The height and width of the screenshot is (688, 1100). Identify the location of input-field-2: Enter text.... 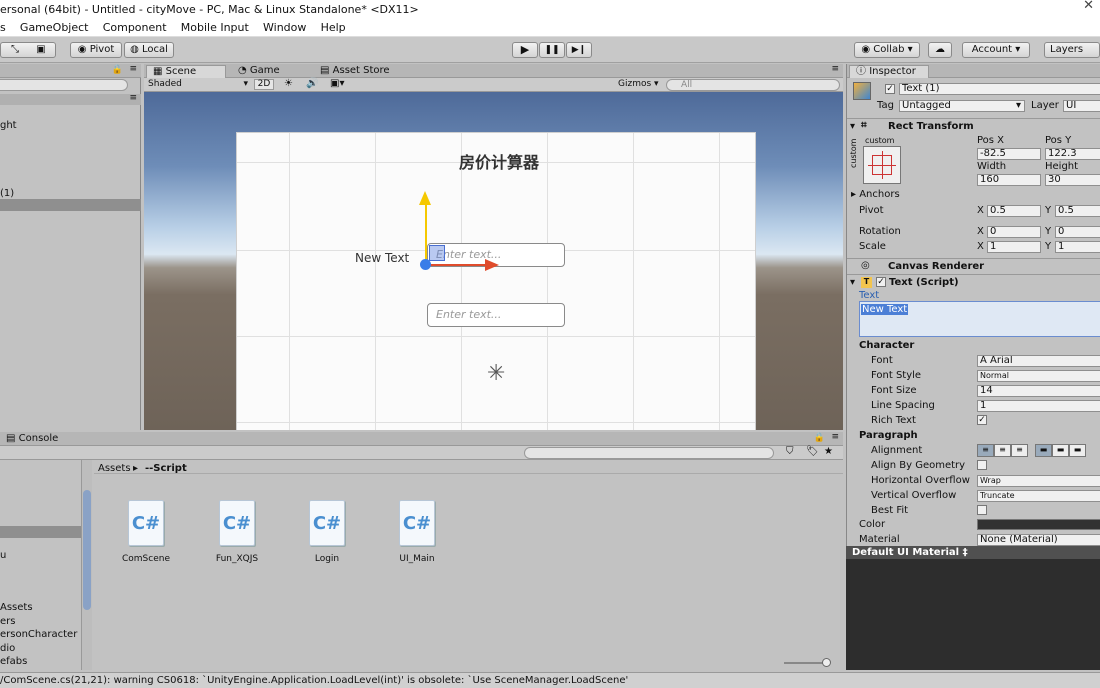
(496, 315).